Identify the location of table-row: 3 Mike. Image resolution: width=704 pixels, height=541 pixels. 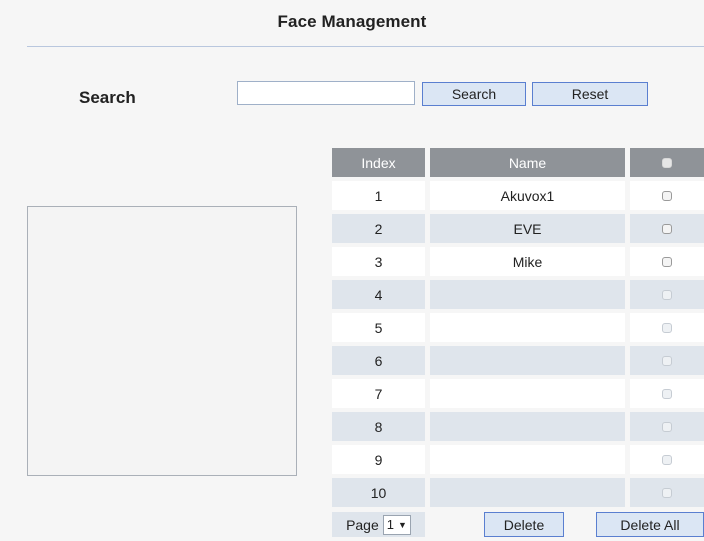
(518, 261).